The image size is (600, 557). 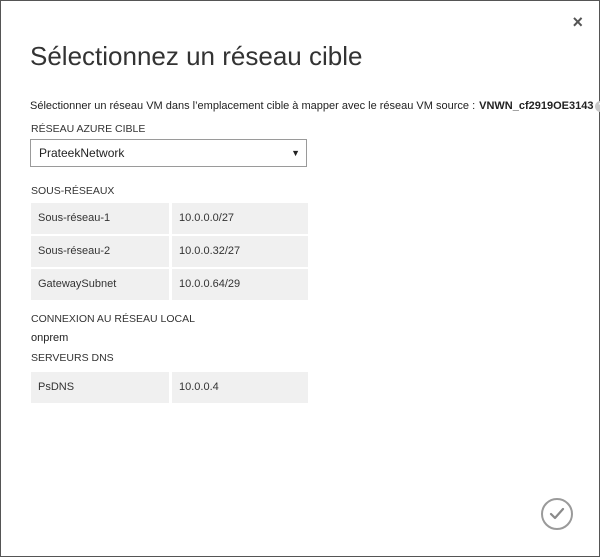 I want to click on subnets-label: SOUS-RÉSEAUX, so click(x=73, y=191).